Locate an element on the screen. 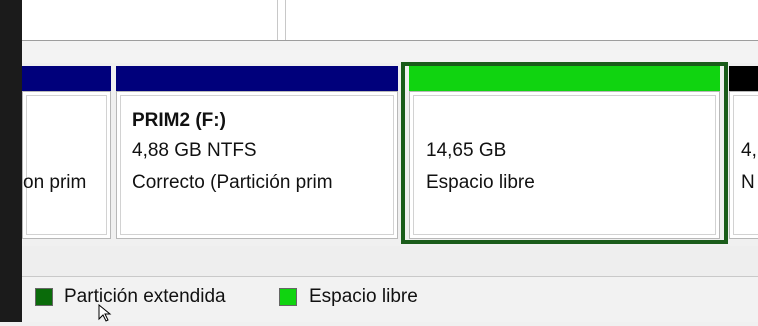 This screenshot has height=326, width=758. free-space-swatch-icon is located at coordinates (288, 297).